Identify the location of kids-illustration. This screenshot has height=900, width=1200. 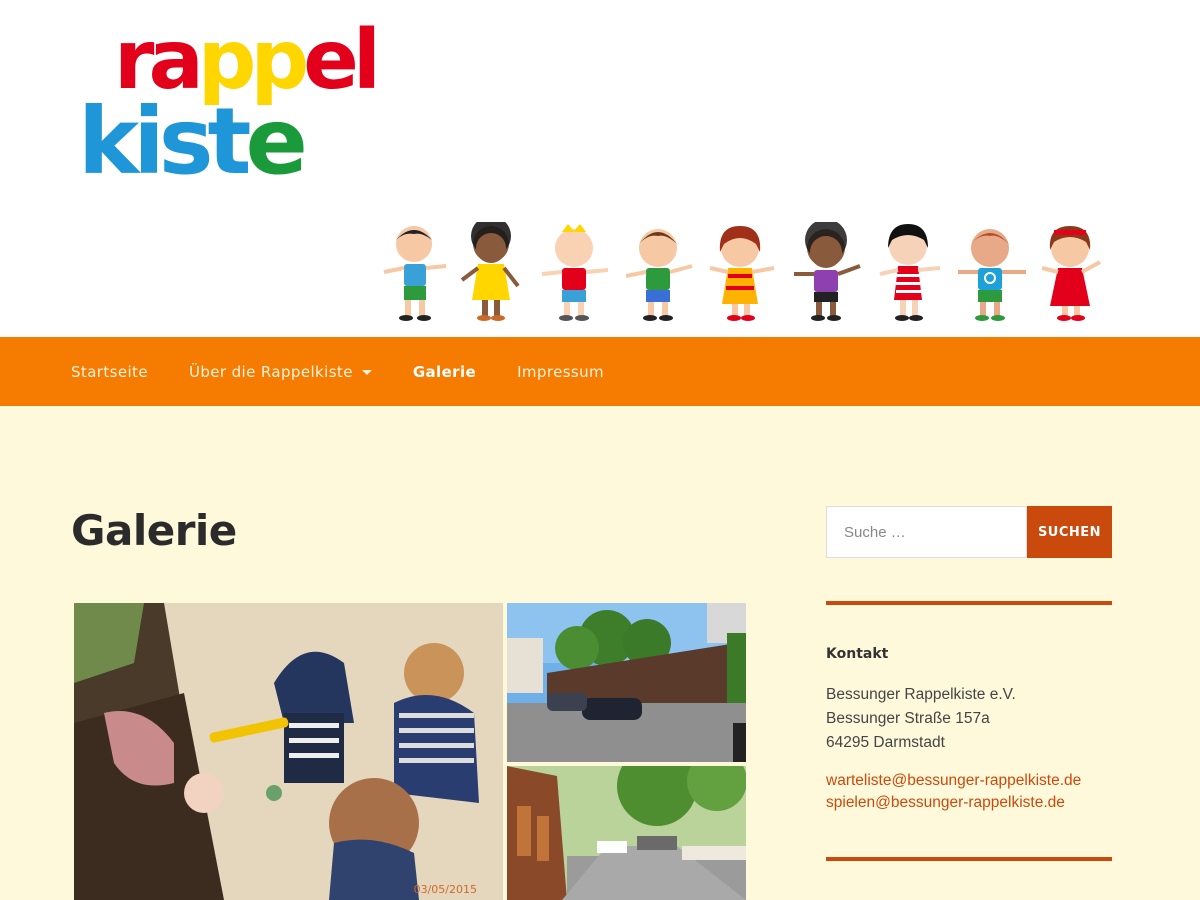
(742, 271).